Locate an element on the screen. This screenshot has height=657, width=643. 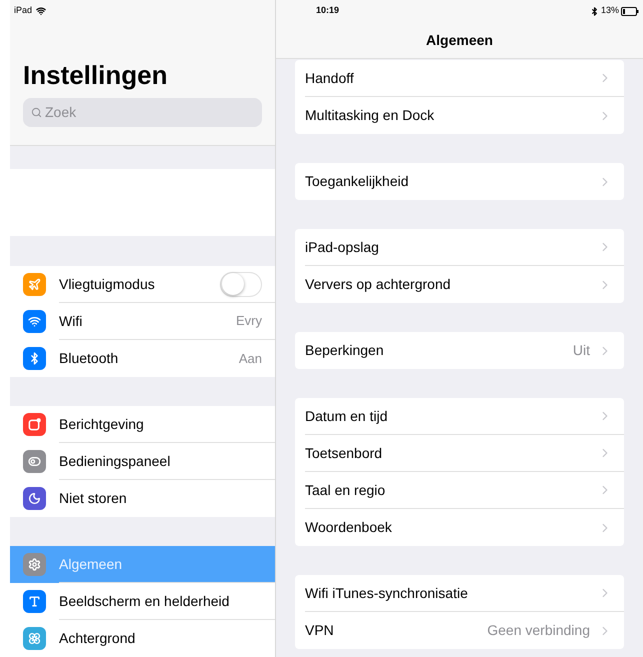
row-value: Geen verbinding is located at coordinates (538, 630).